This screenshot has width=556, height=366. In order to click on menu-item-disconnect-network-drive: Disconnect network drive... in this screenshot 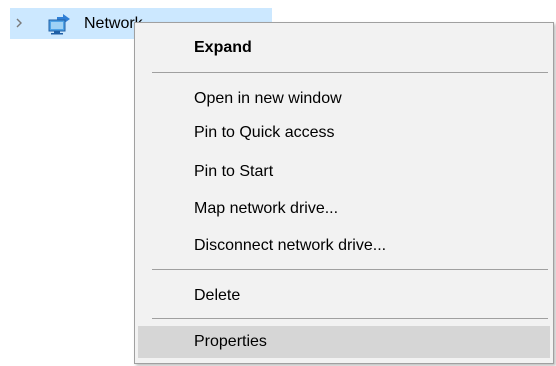, I will do `click(344, 246)`.